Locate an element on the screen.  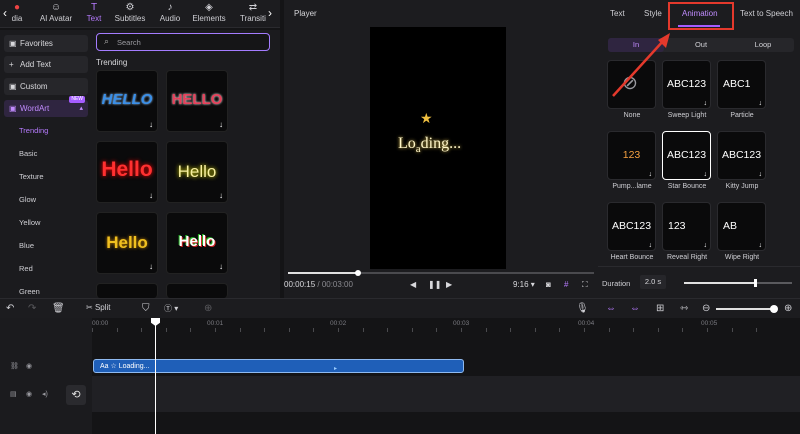
tab-subtitles: ⚙ Subtitles is located at coordinates (130, 14).